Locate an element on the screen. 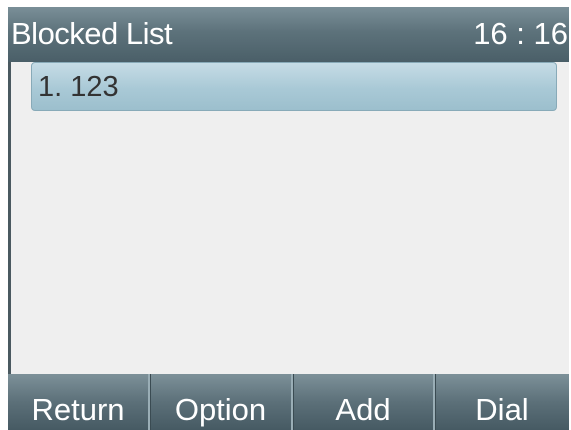  dial-button-label: Dial is located at coordinates (502, 409).